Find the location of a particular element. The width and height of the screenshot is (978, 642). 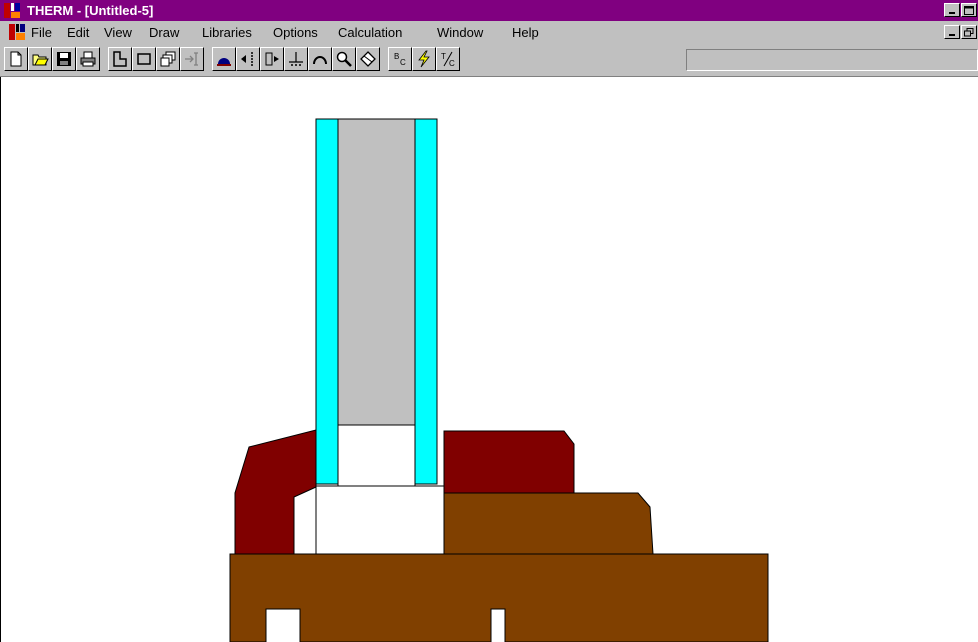

maximize-icon is located at coordinates (969, 10).